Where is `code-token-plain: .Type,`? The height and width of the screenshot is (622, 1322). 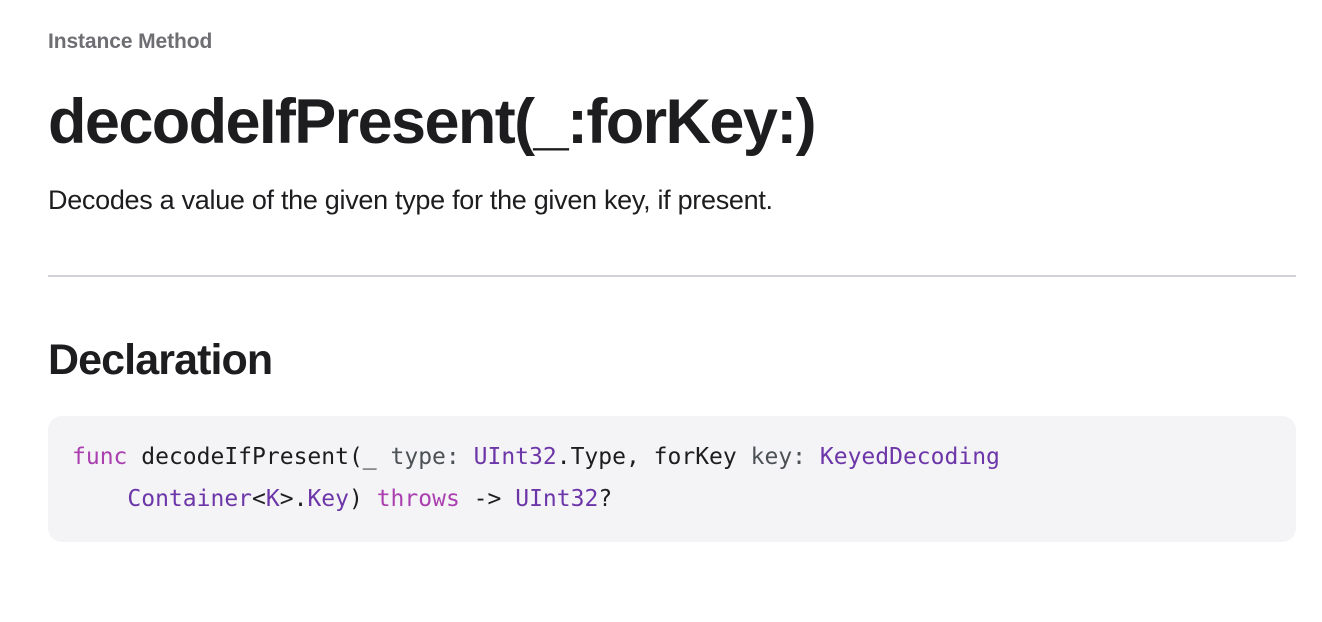 code-token-plain: .Type, is located at coordinates (598, 457).